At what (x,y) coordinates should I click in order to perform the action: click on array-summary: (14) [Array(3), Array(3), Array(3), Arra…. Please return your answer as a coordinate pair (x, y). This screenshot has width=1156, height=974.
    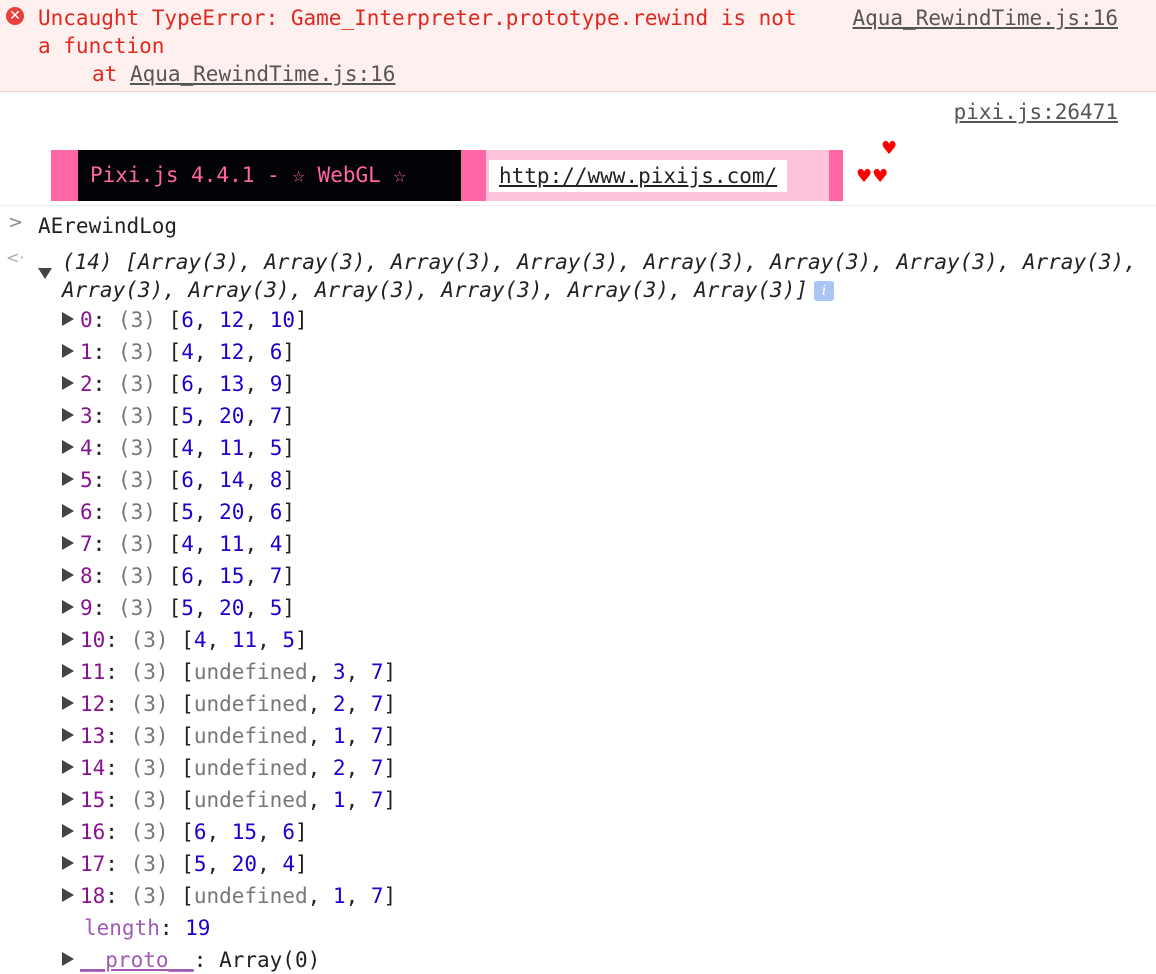
    Looking at the image, I should click on (602, 276).